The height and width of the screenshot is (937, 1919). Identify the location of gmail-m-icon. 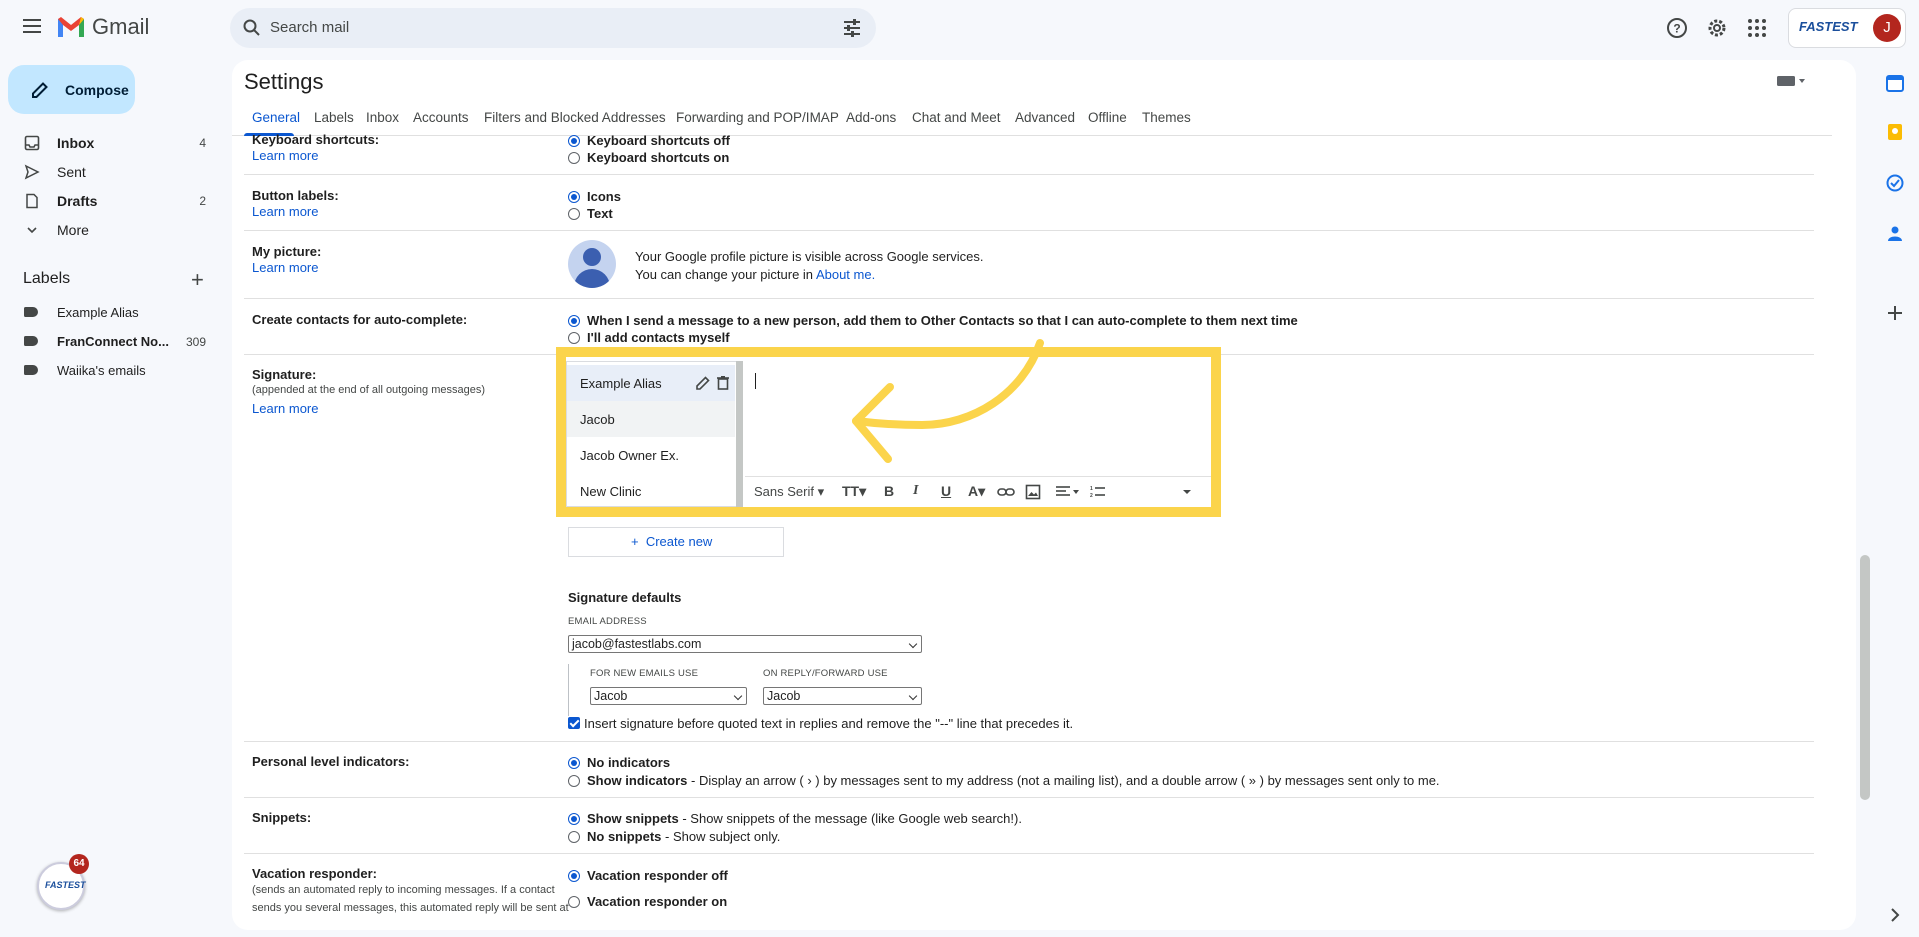
(71, 27).